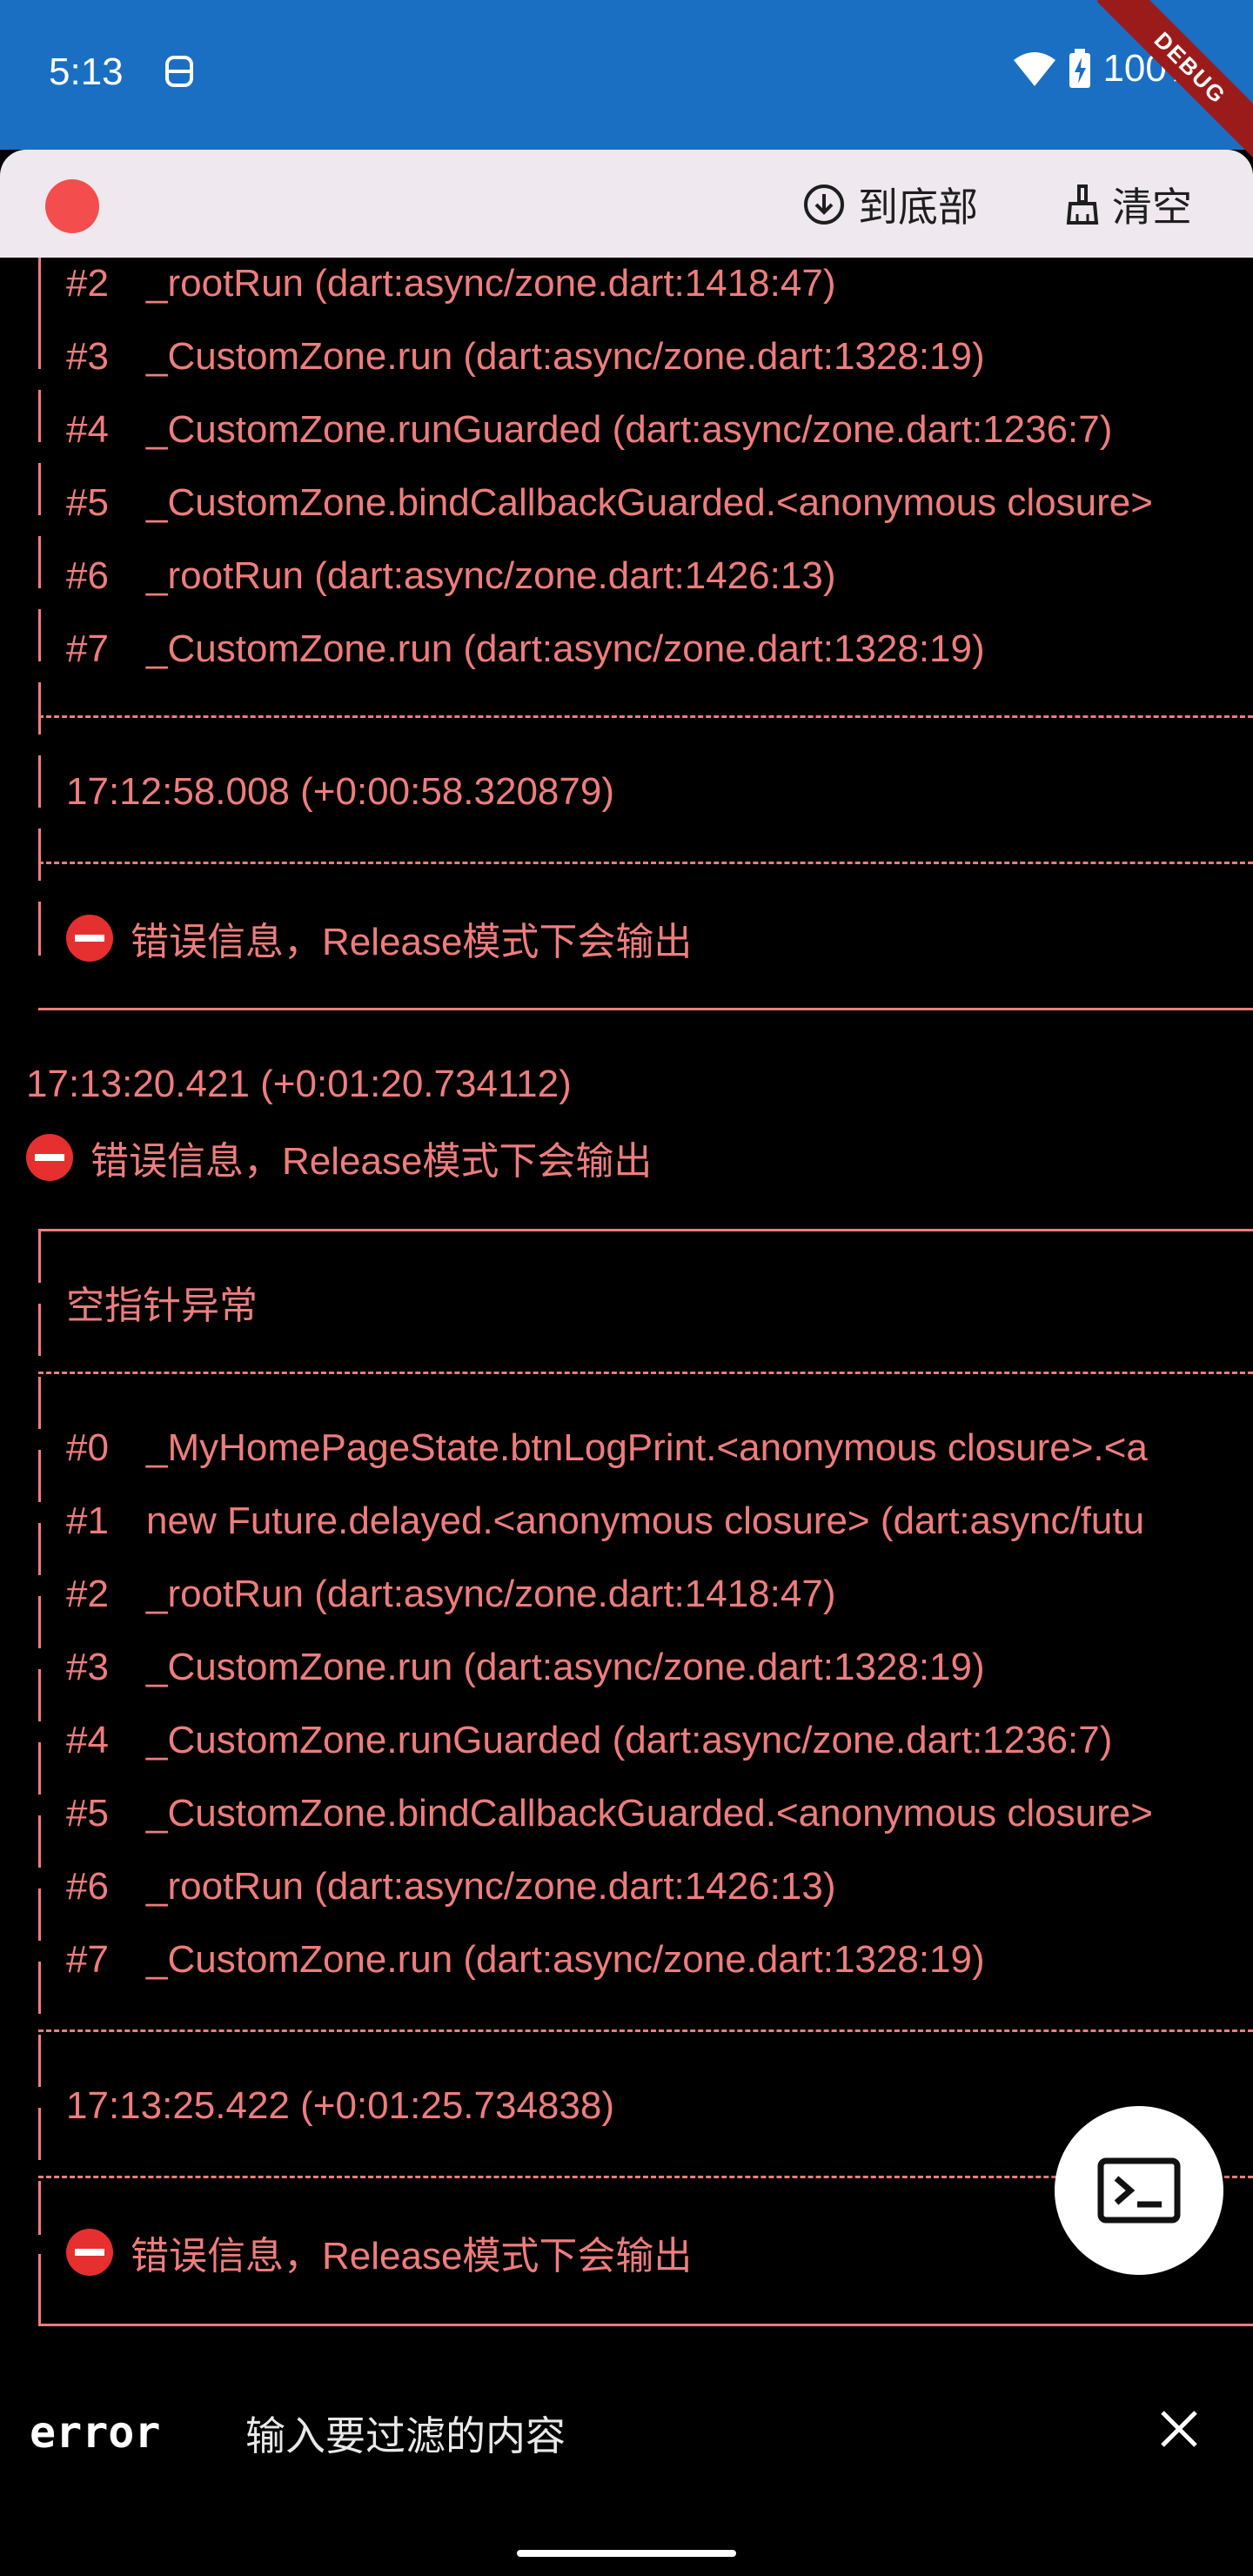 The height and width of the screenshot is (2576, 1253). What do you see at coordinates (645, 1230) in the screenshot?
I see `log-block-top-border` at bounding box center [645, 1230].